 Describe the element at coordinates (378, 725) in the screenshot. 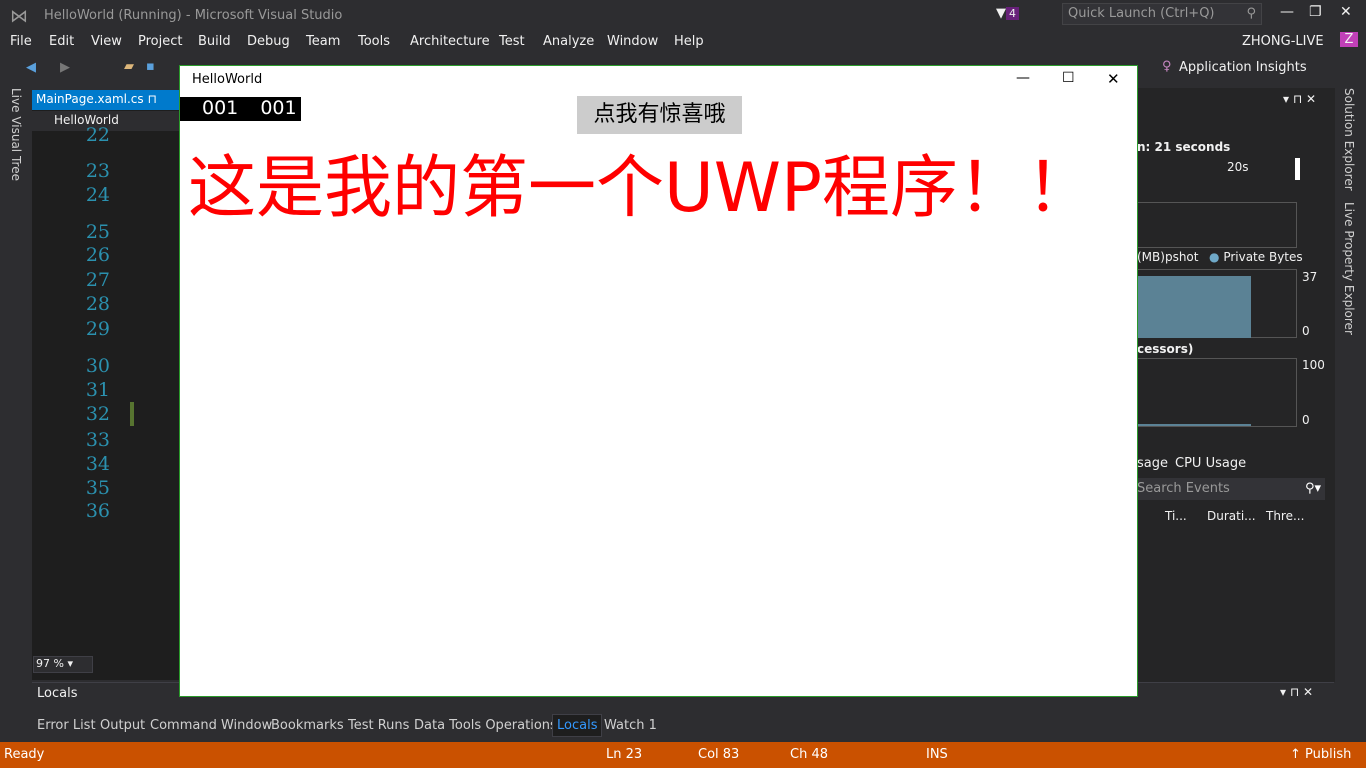

I see `tab-test-runs: Test Runs` at that location.